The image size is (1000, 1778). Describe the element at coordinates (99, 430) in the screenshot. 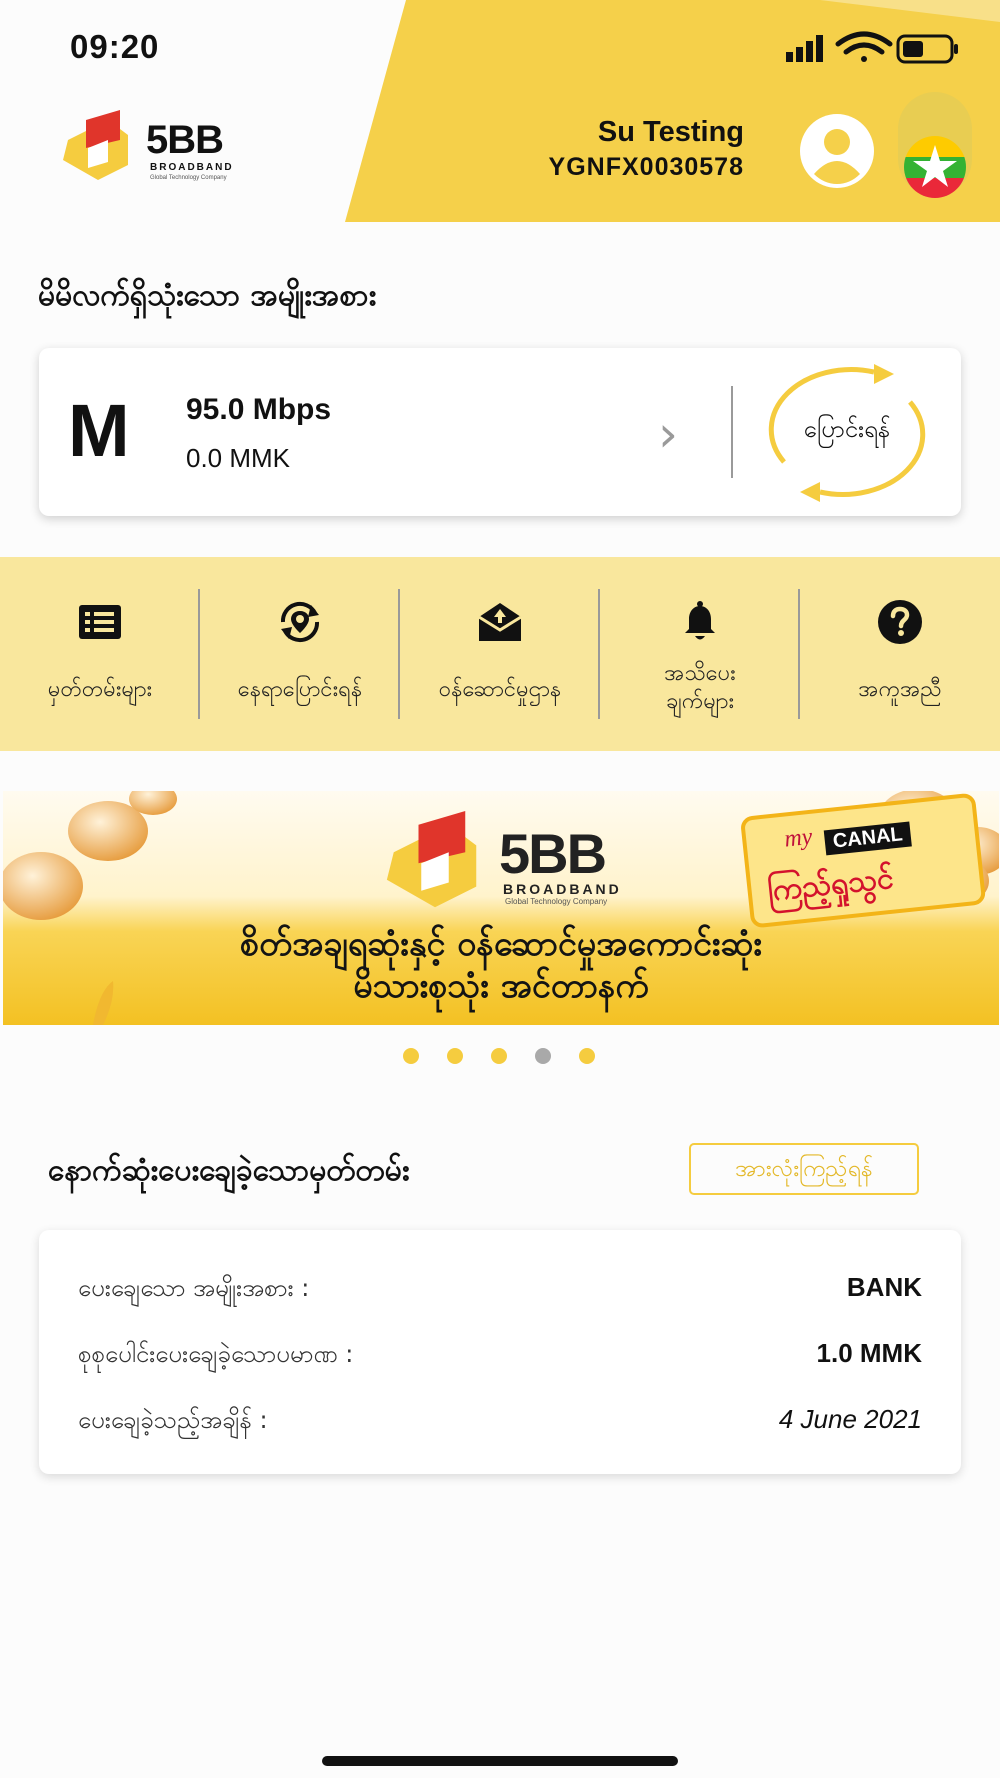

I see `plan-letter: M` at that location.